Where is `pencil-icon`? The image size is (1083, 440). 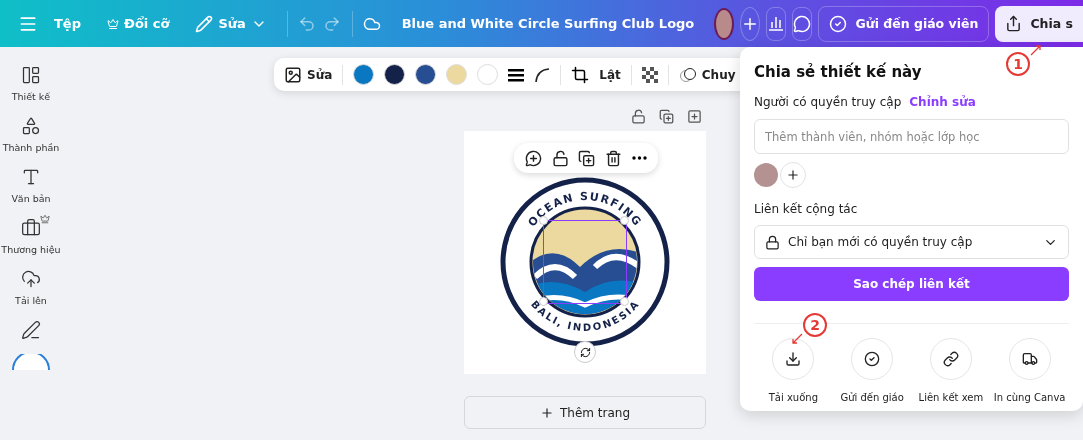 pencil-icon is located at coordinates (204, 23).